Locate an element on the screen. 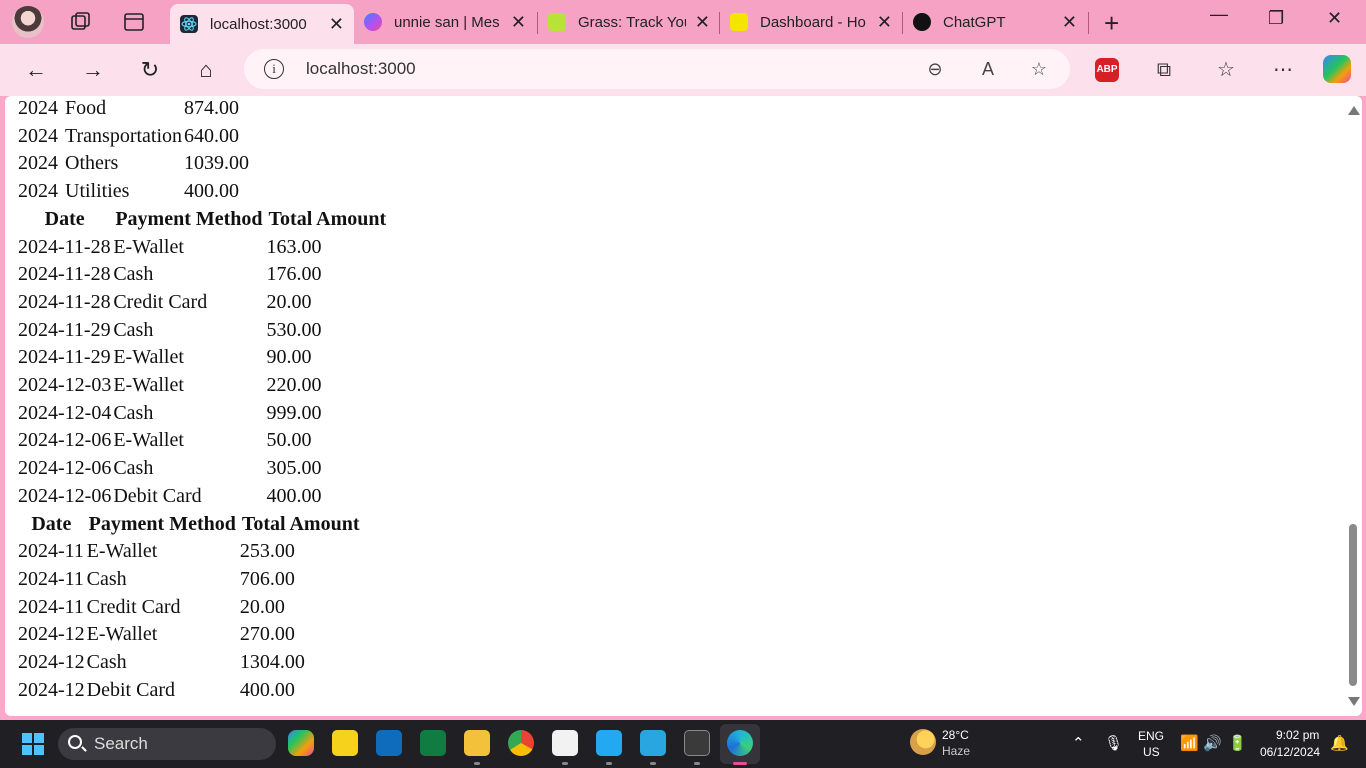 The width and height of the screenshot is (1366, 768). taskbar-search-box: Search is located at coordinates (167, 744).